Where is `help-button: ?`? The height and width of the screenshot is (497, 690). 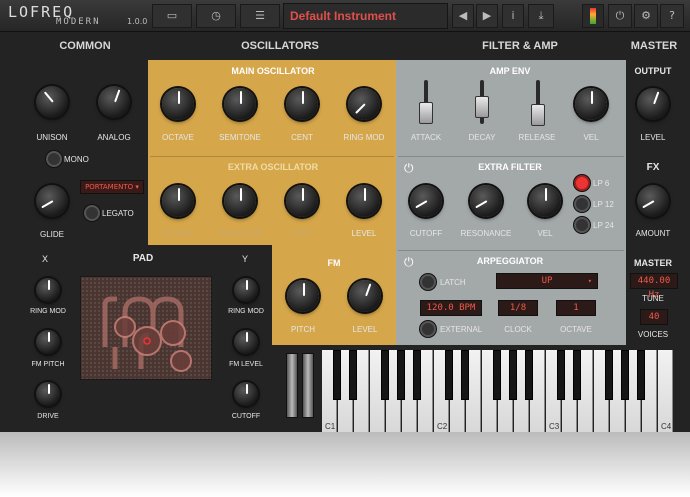
help-button: ? is located at coordinates (672, 16).